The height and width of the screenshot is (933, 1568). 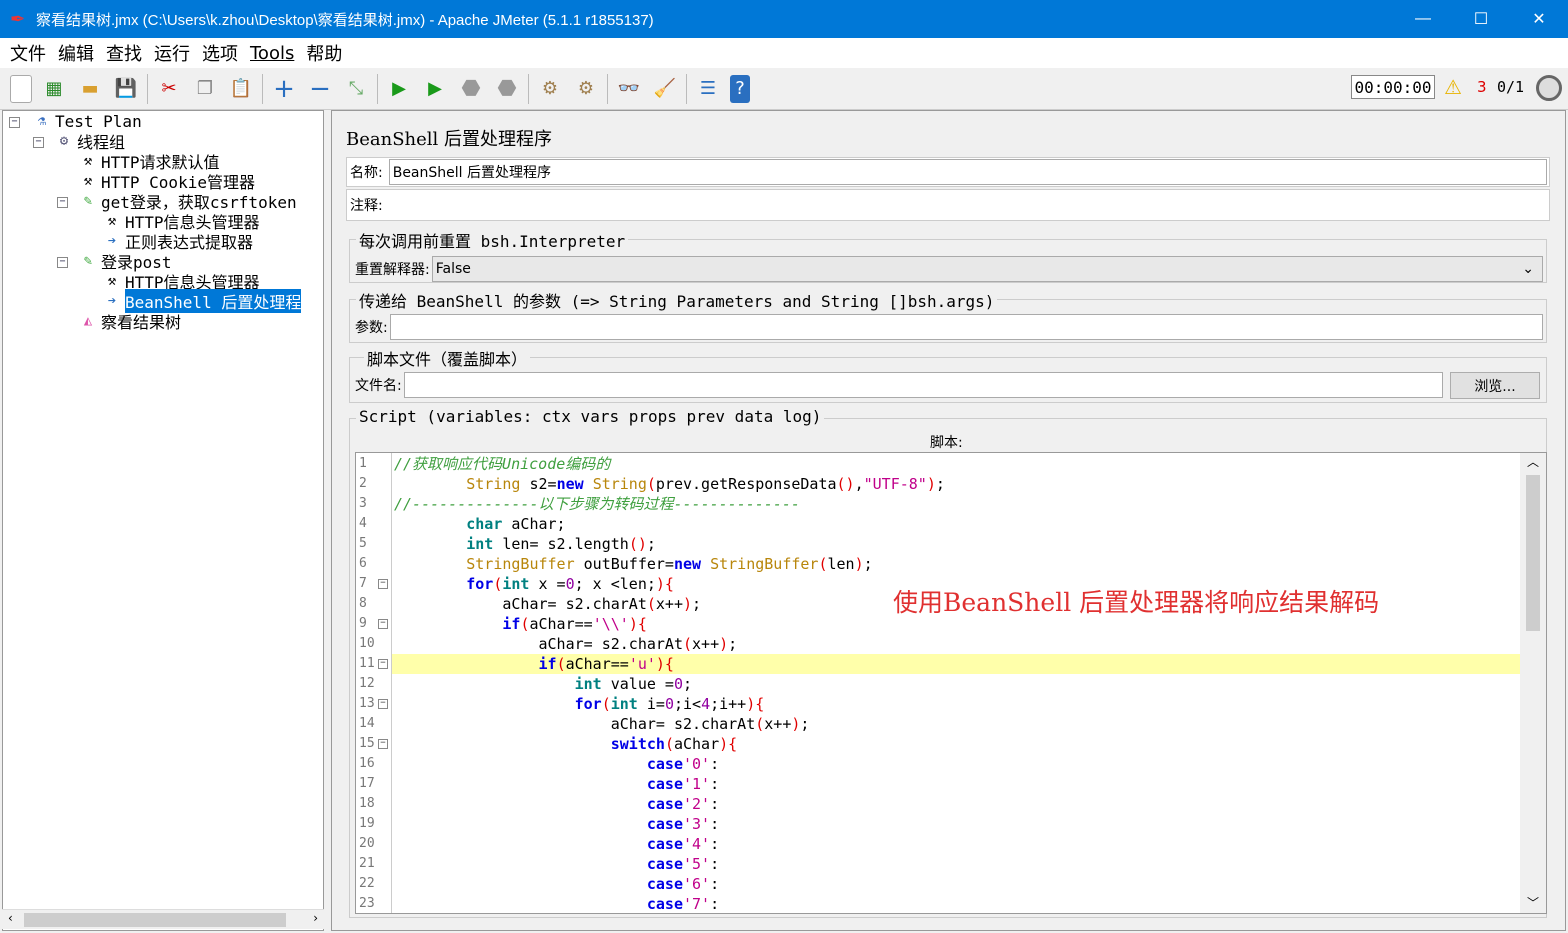 I want to click on tree-node-thread-group: ⚙ 线程组, so click(x=89, y=141).